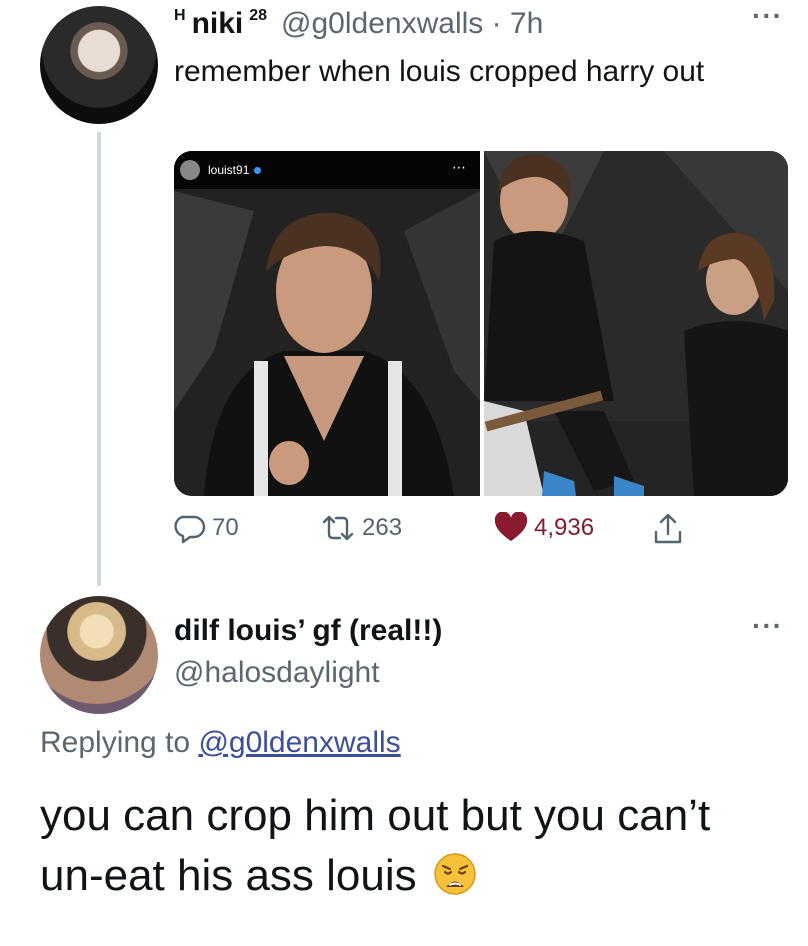 Image resolution: width=808 pixels, height=946 pixels. Describe the element at coordinates (434, 532) in the screenshot. I see `tweet-actions: 70 263 4,936` at that location.